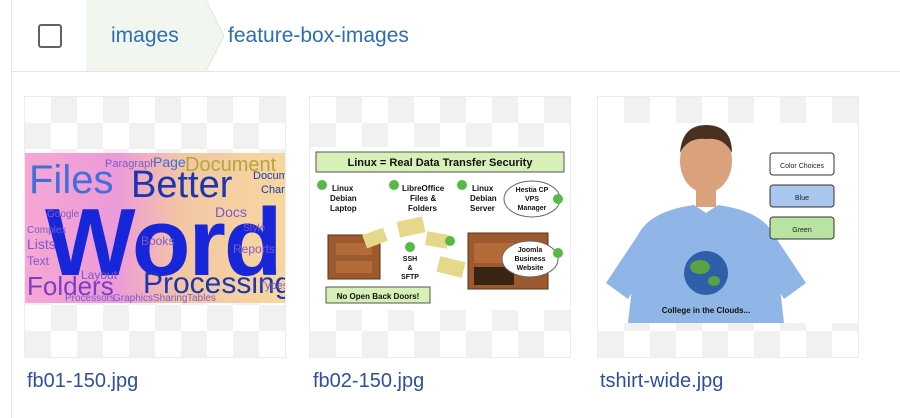 The height and width of the screenshot is (418, 900). I want to click on svg-text: Blue, so click(802, 198).